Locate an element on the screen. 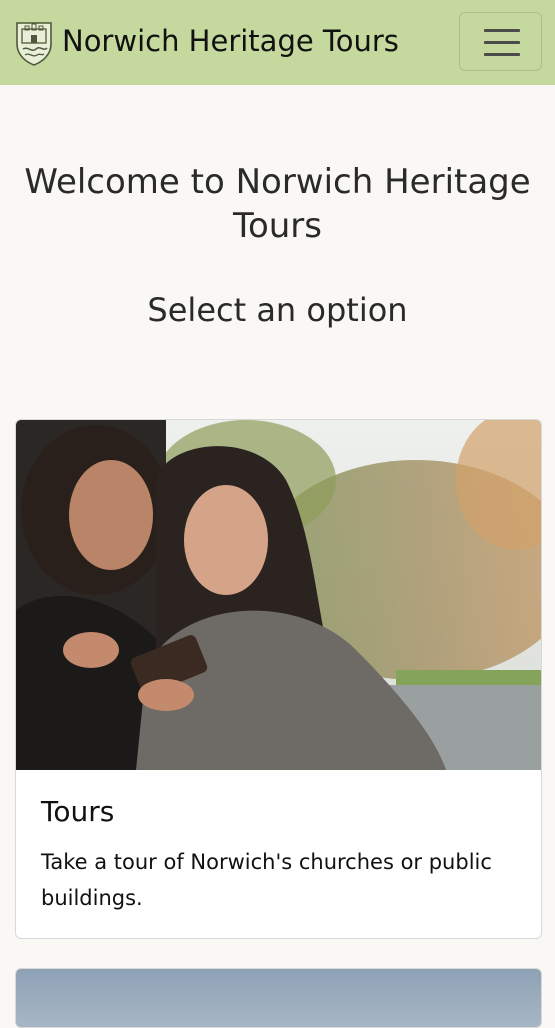 The width and height of the screenshot is (555, 1028). hamburger-icon is located at coordinates (502, 30).